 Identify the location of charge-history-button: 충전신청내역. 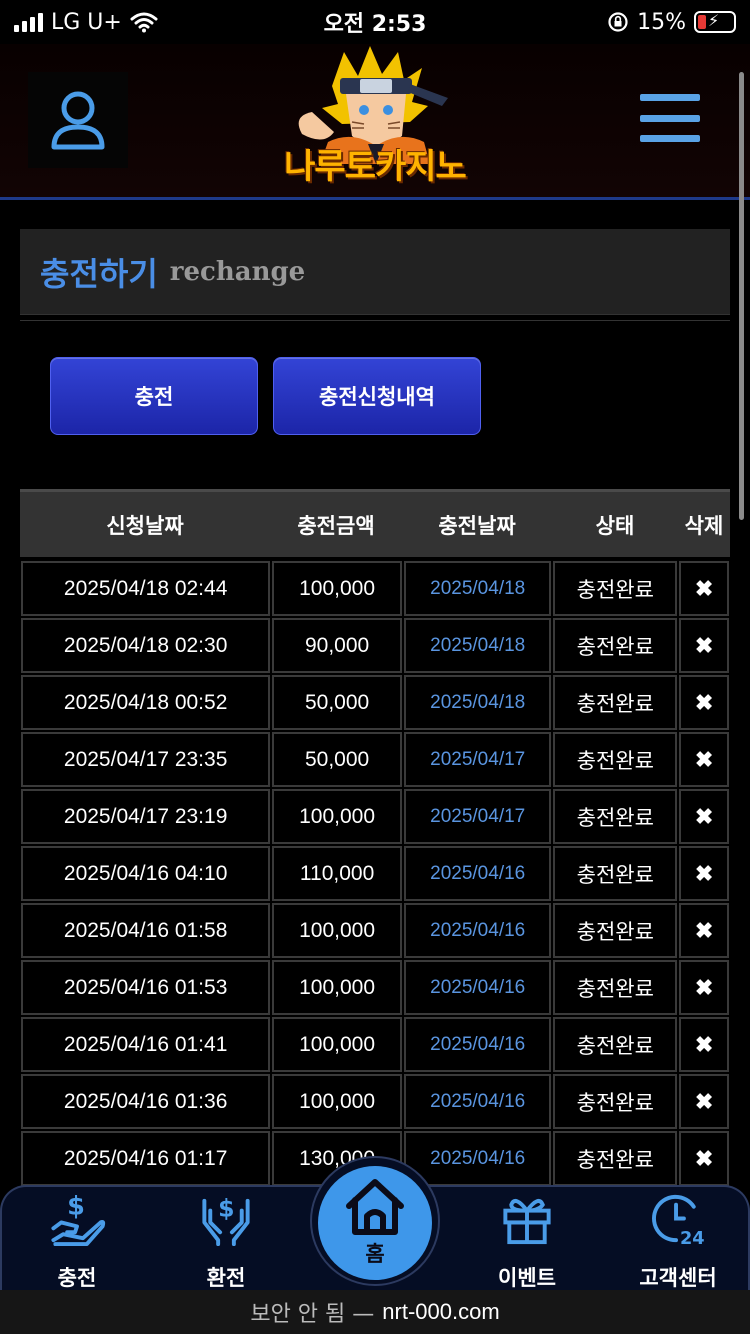
(377, 396).